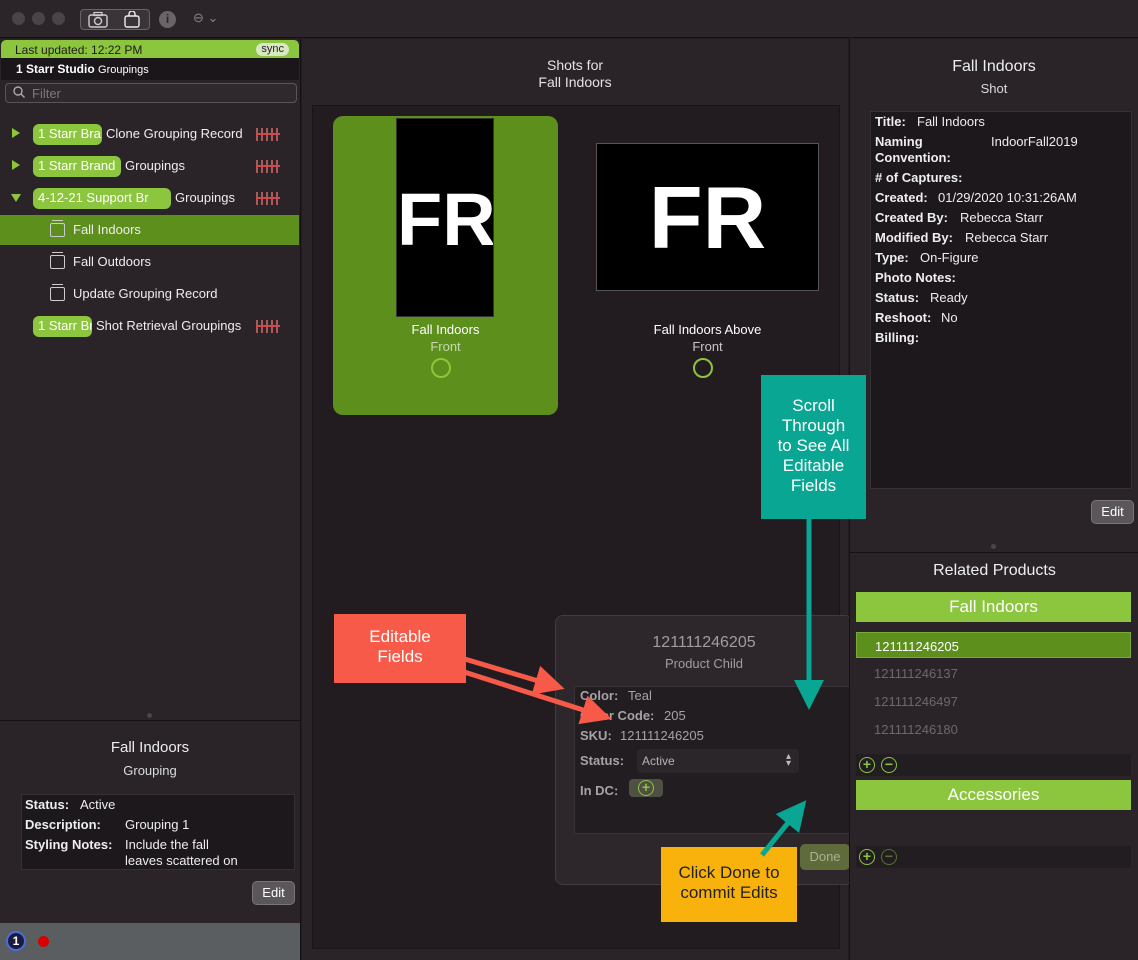 The height and width of the screenshot is (960, 1138). What do you see at coordinates (993, 729) in the screenshot?
I see `product-row: 121111246180` at bounding box center [993, 729].